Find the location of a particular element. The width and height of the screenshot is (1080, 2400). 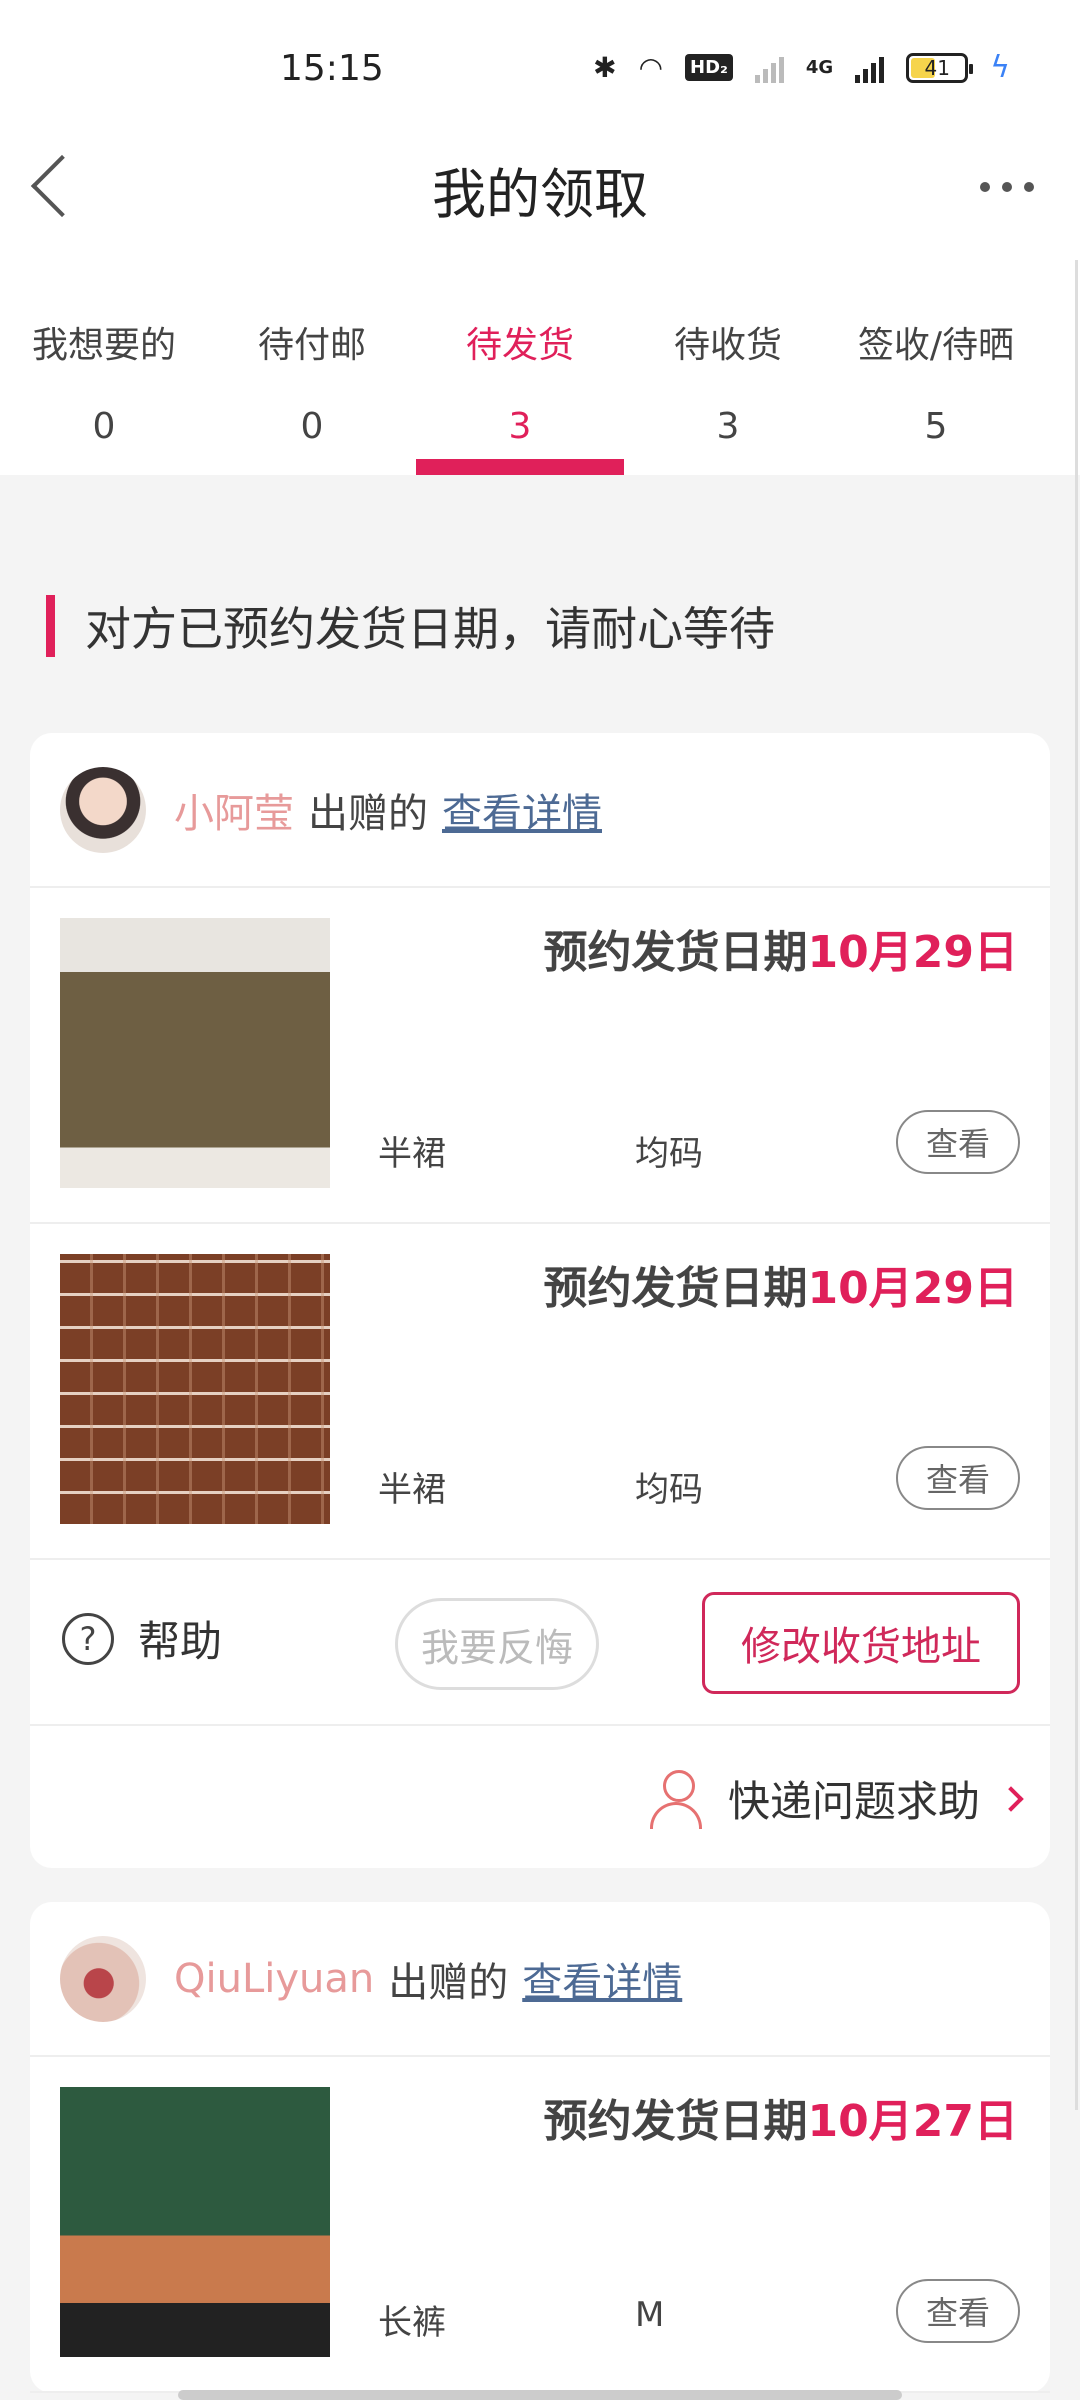

help-label: 帮助 is located at coordinates (180, 1641).